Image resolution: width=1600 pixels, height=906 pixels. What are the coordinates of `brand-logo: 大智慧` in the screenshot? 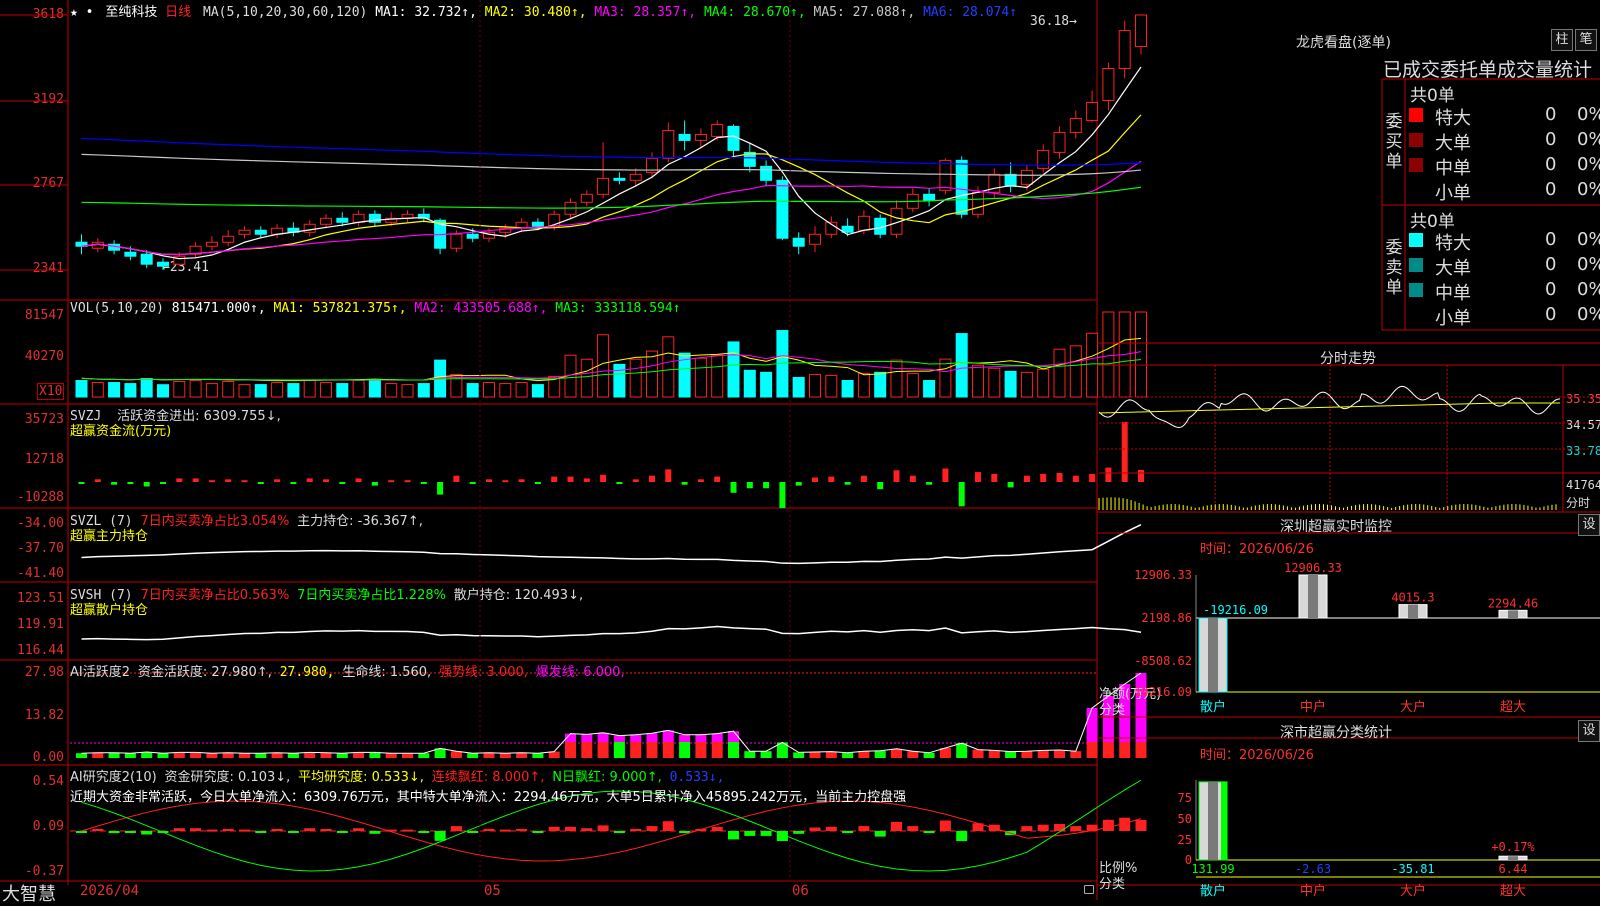 It's located at (29, 893).